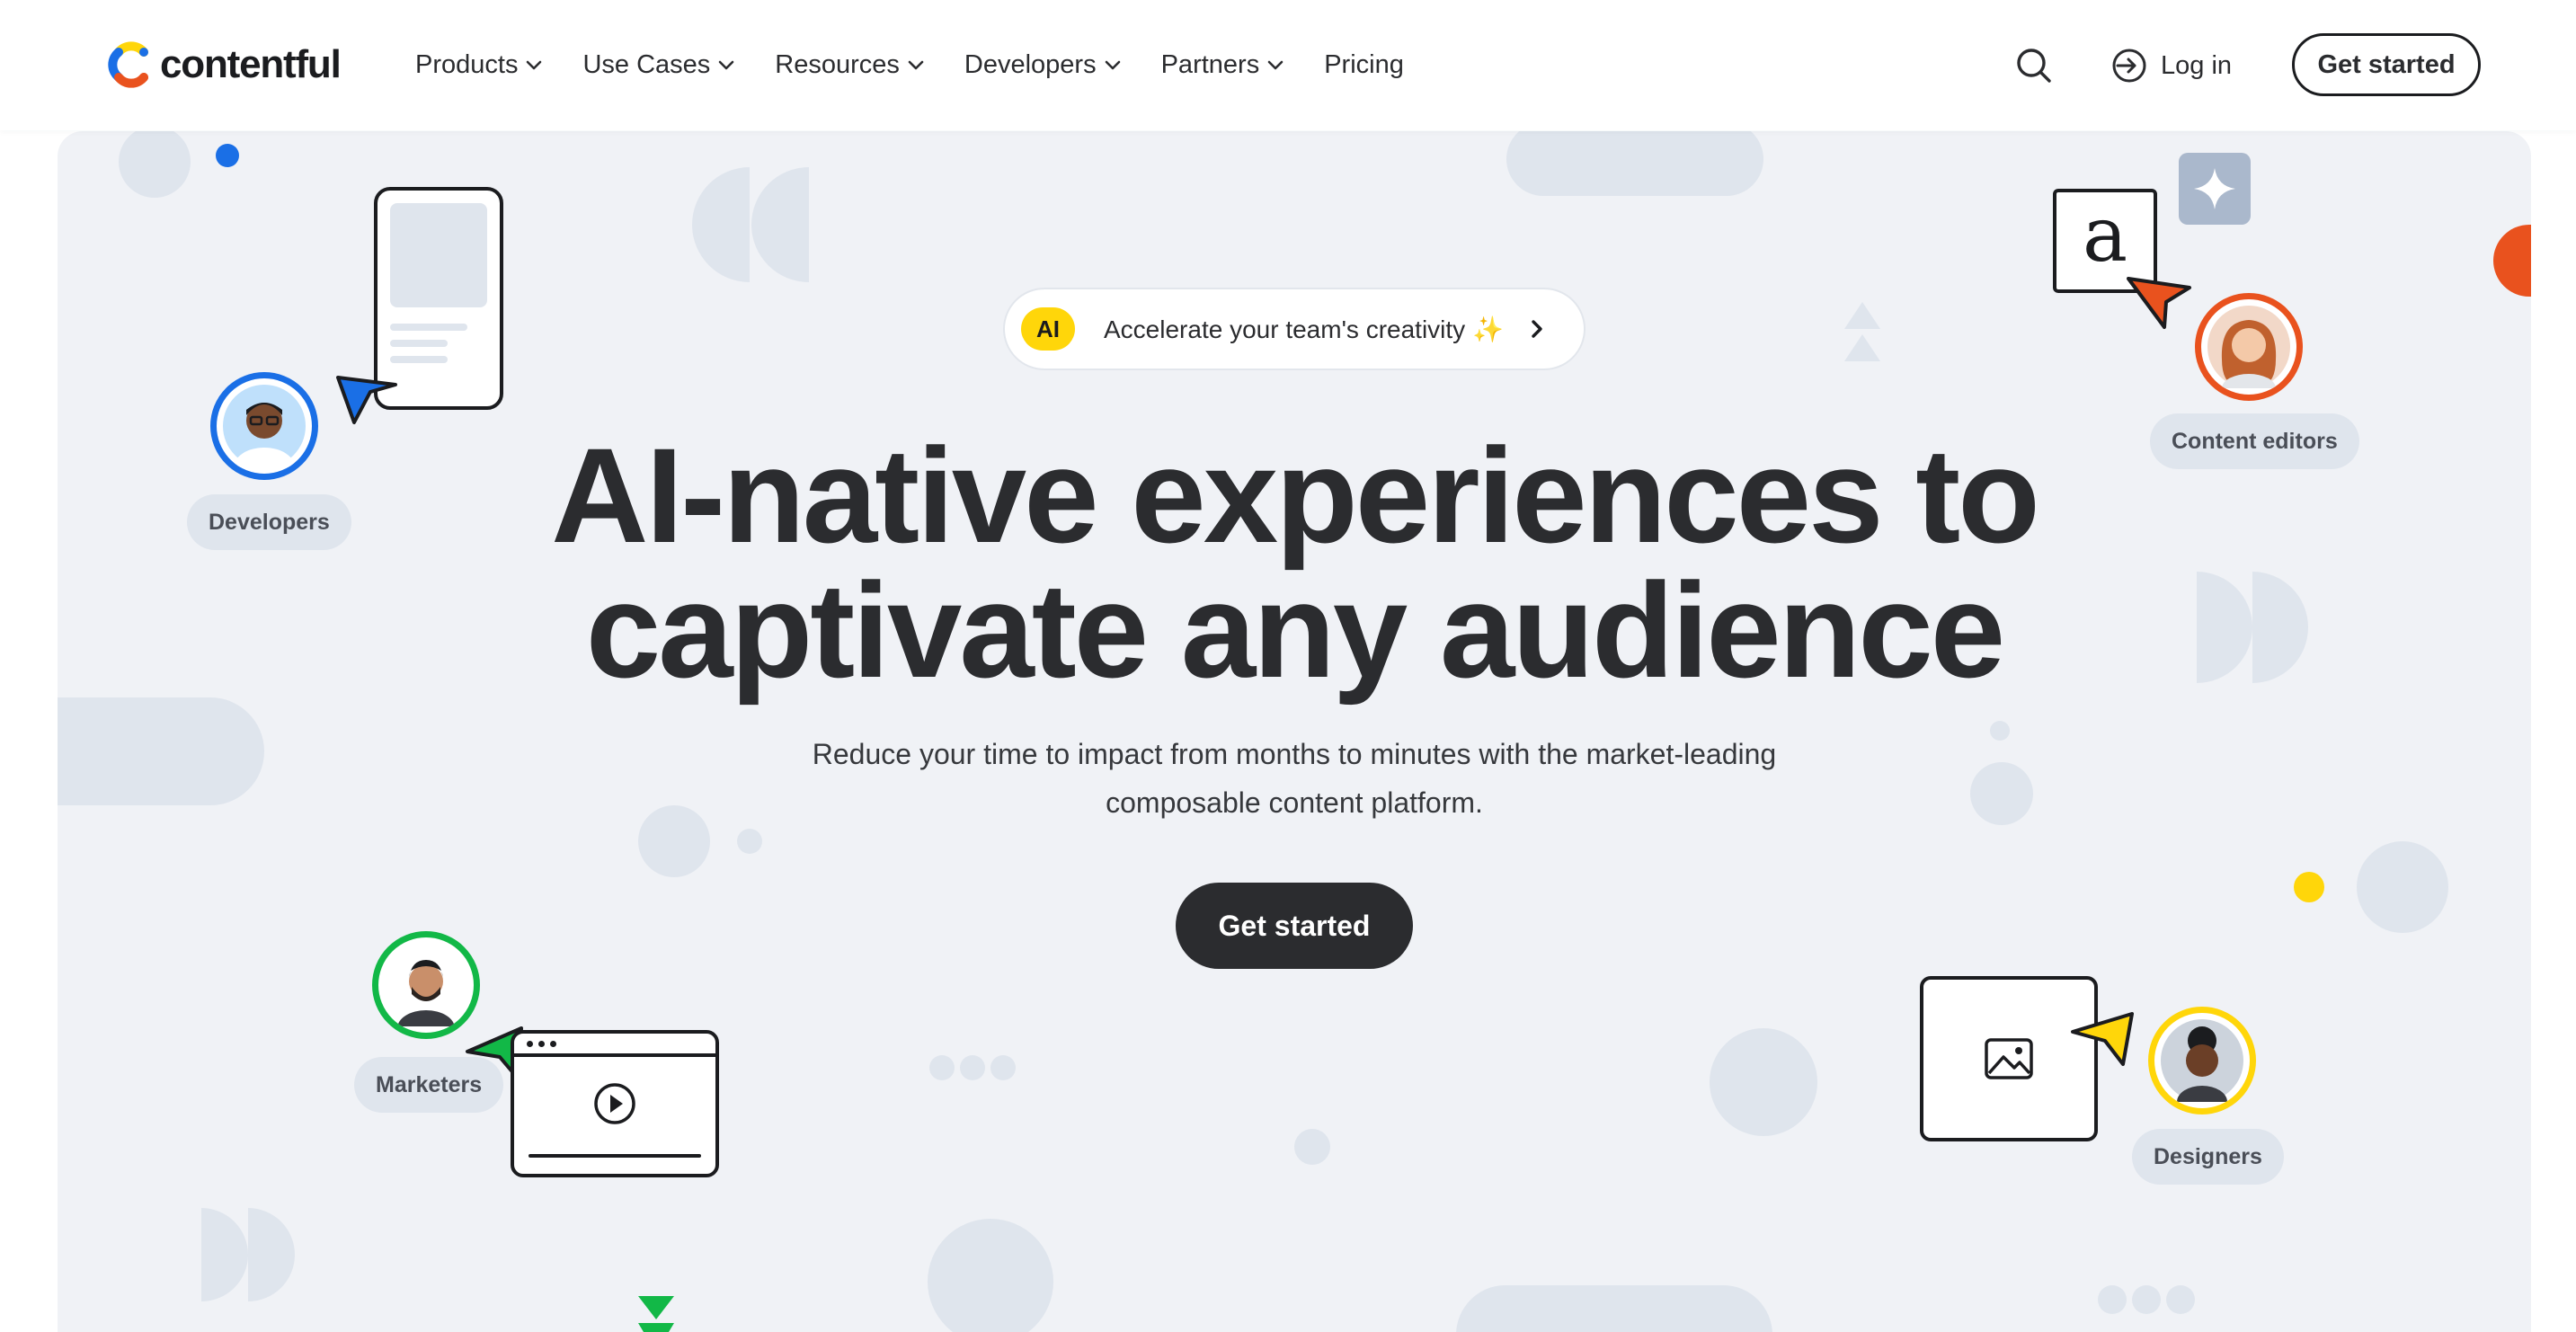  I want to click on nav-item-use-cases: Use Cases, so click(659, 65).